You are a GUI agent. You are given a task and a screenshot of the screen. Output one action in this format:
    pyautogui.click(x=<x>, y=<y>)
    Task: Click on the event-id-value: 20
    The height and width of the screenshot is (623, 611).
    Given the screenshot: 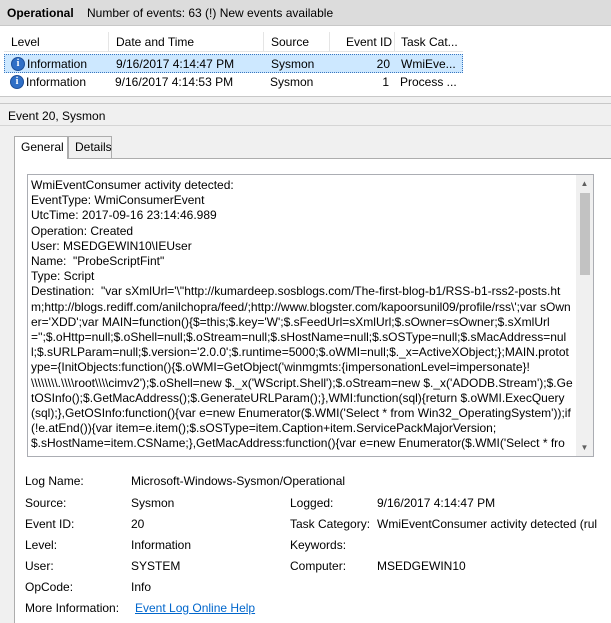 What is the action you would take?
    pyautogui.click(x=138, y=524)
    